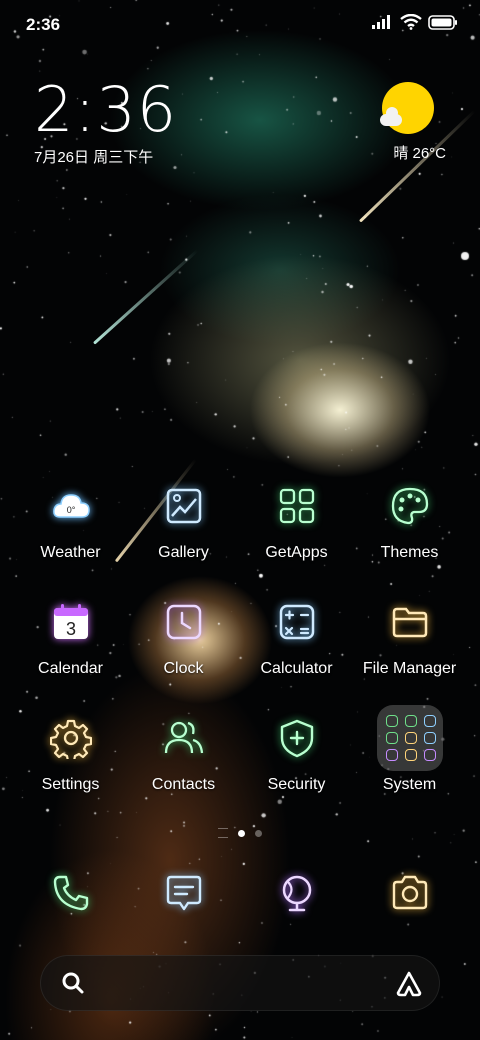 Image resolution: width=480 pixels, height=1040 pixels. I want to click on dock-messages, so click(183, 893).